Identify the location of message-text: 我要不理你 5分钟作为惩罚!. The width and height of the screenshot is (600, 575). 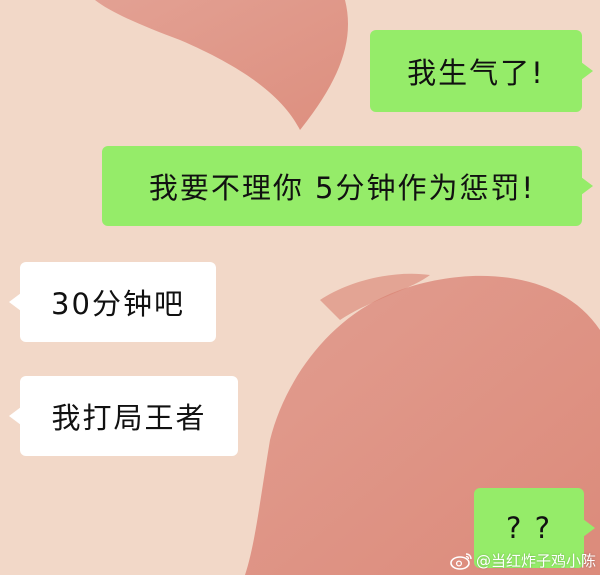
(342, 188).